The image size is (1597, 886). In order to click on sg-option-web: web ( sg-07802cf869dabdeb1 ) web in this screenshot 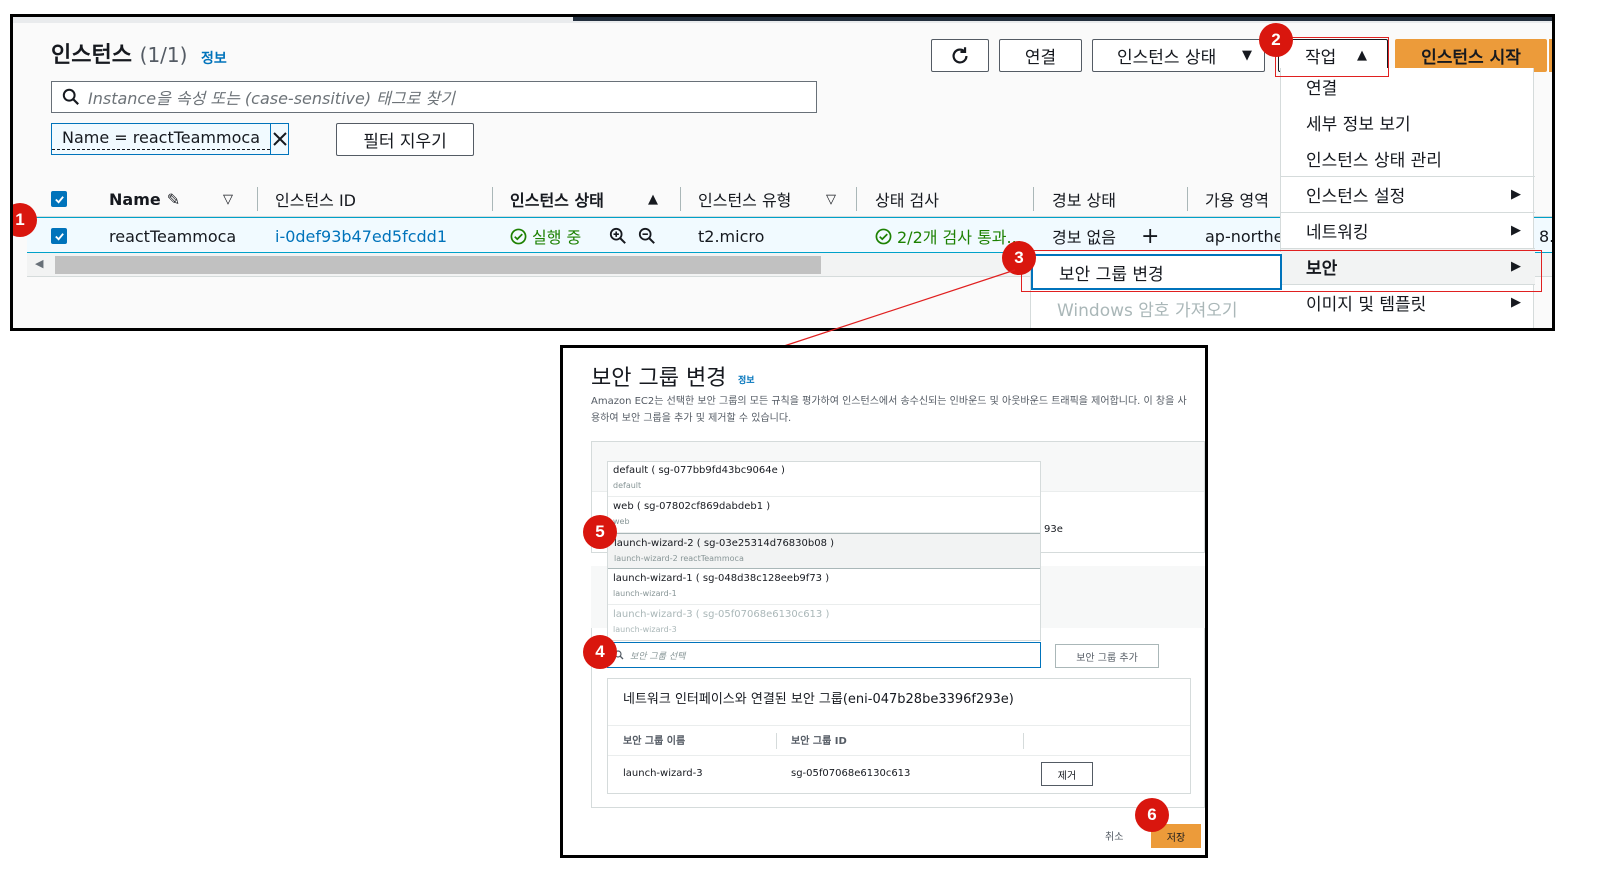, I will do `click(824, 515)`.